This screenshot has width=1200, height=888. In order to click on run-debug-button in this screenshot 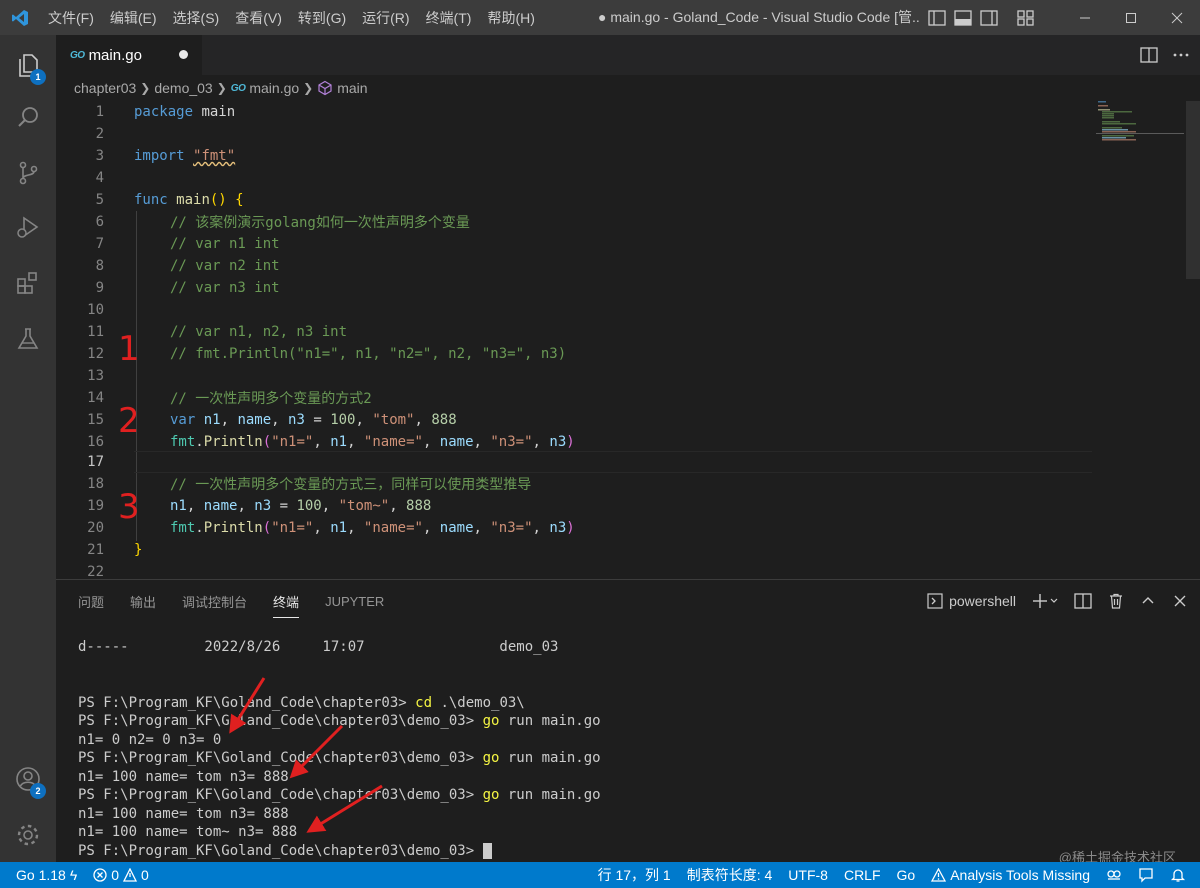, I will do `click(28, 227)`.